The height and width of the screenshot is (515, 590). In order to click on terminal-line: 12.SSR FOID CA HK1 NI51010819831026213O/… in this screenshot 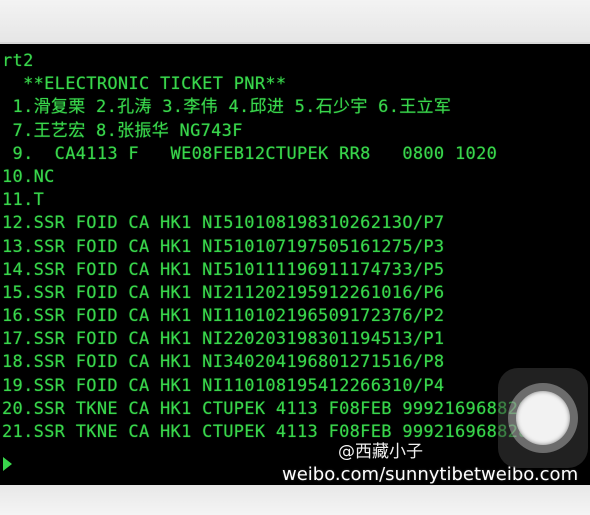, I will do `click(223, 223)`.